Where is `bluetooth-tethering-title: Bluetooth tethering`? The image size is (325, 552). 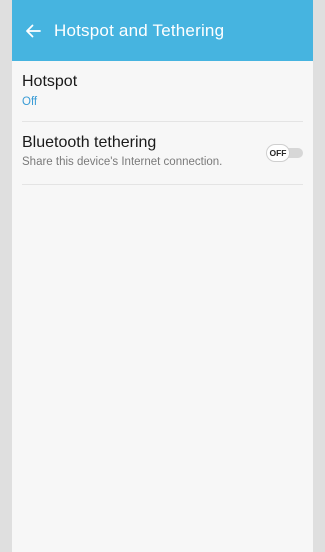
bluetooth-tethering-title: Bluetooth tethering is located at coordinates (89, 142).